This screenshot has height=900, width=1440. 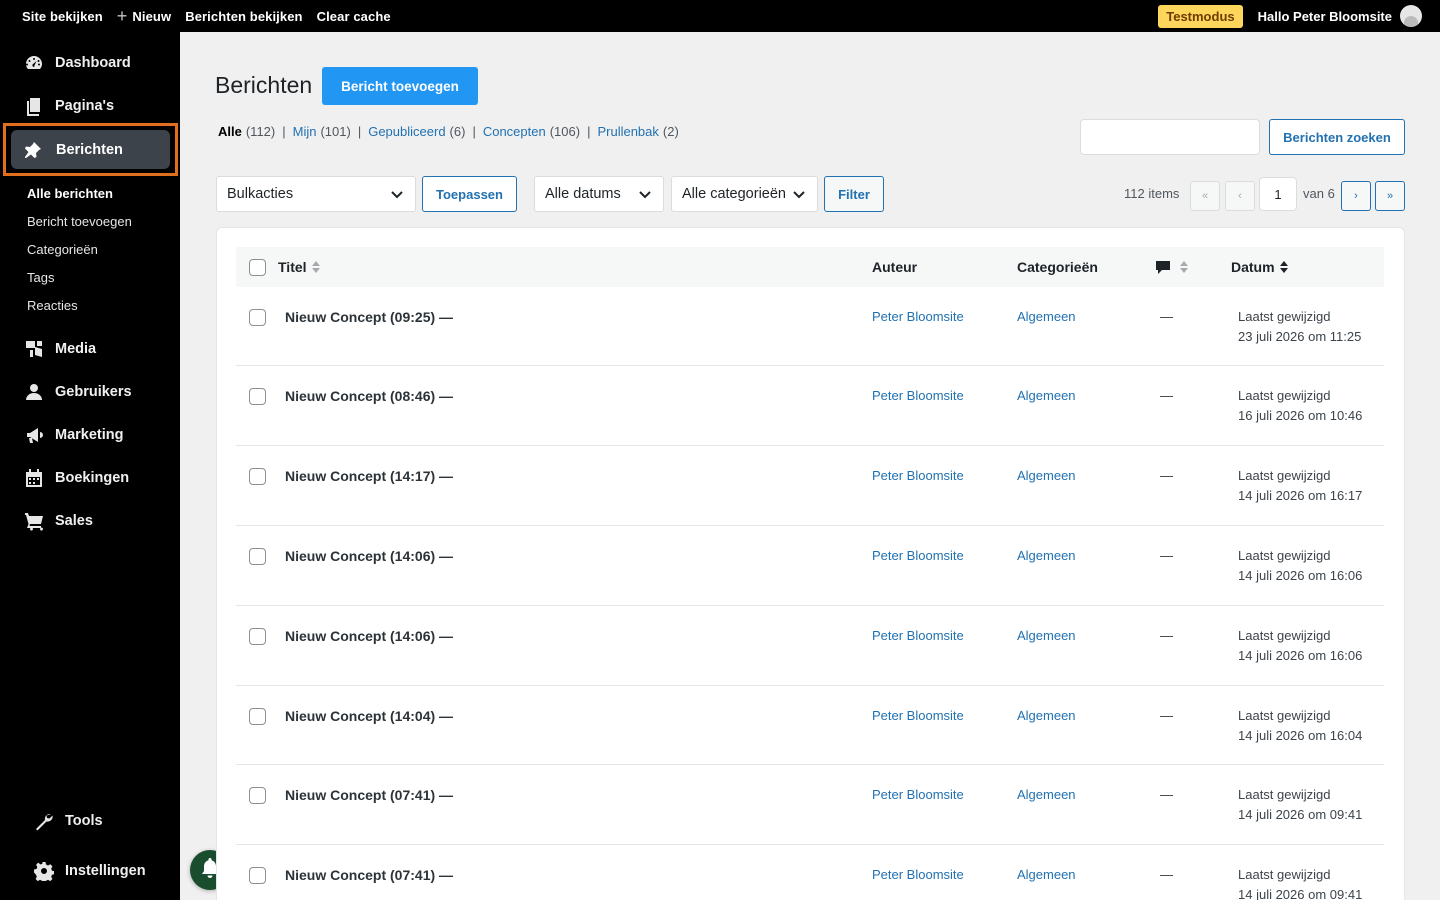 I want to click on sidebar-item-posts: Berichten, so click(x=90, y=149).